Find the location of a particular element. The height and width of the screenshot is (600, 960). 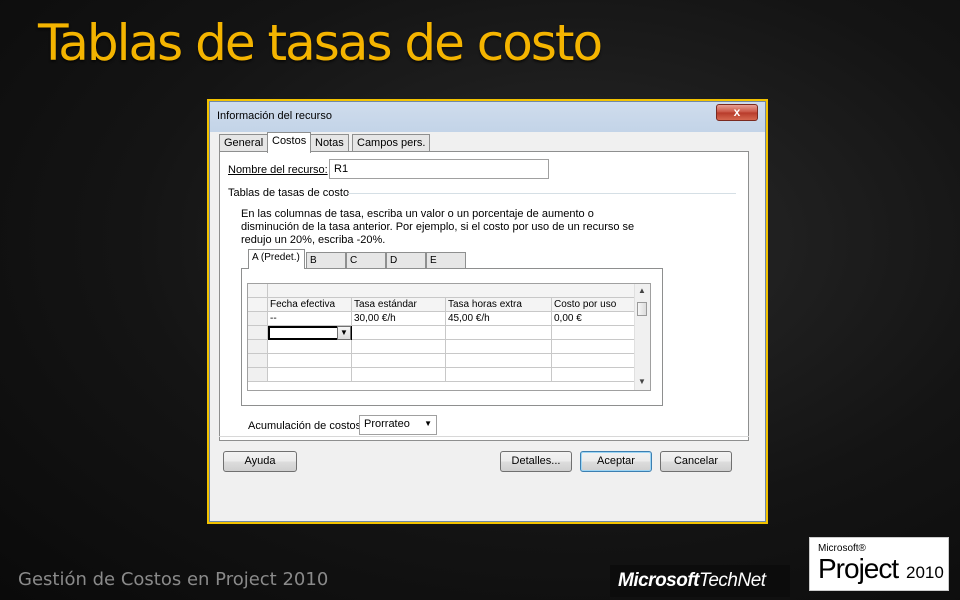

technet-logo-thin: TechNet is located at coordinates (732, 580).